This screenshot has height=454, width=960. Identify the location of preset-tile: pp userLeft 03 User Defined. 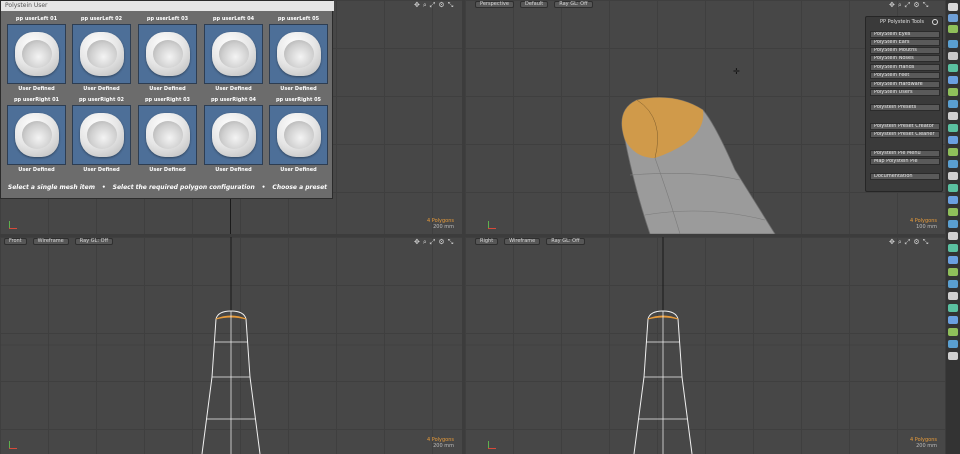
(167, 54).